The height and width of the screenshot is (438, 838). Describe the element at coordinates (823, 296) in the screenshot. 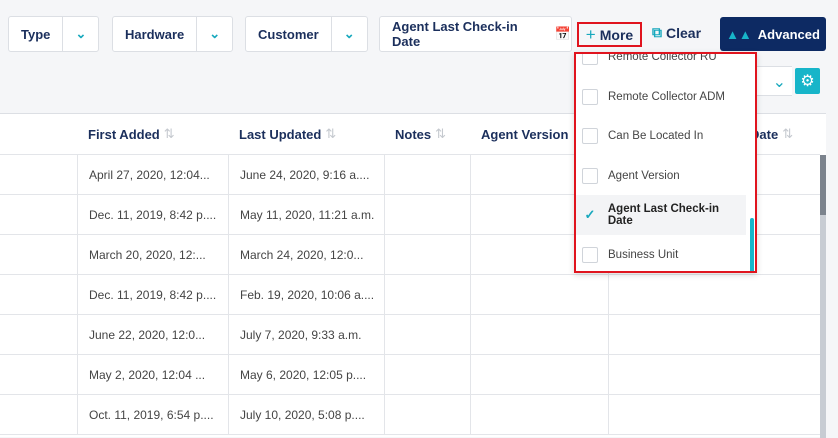

I see `table-scrollbar` at that location.